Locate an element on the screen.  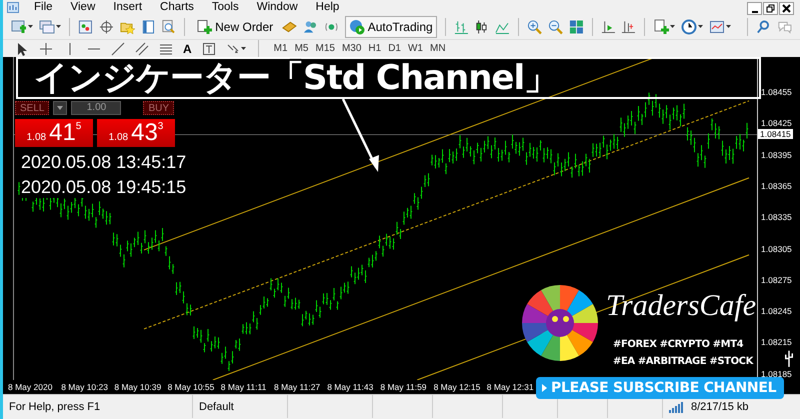
menu-item: Insert is located at coordinates (128, 7).